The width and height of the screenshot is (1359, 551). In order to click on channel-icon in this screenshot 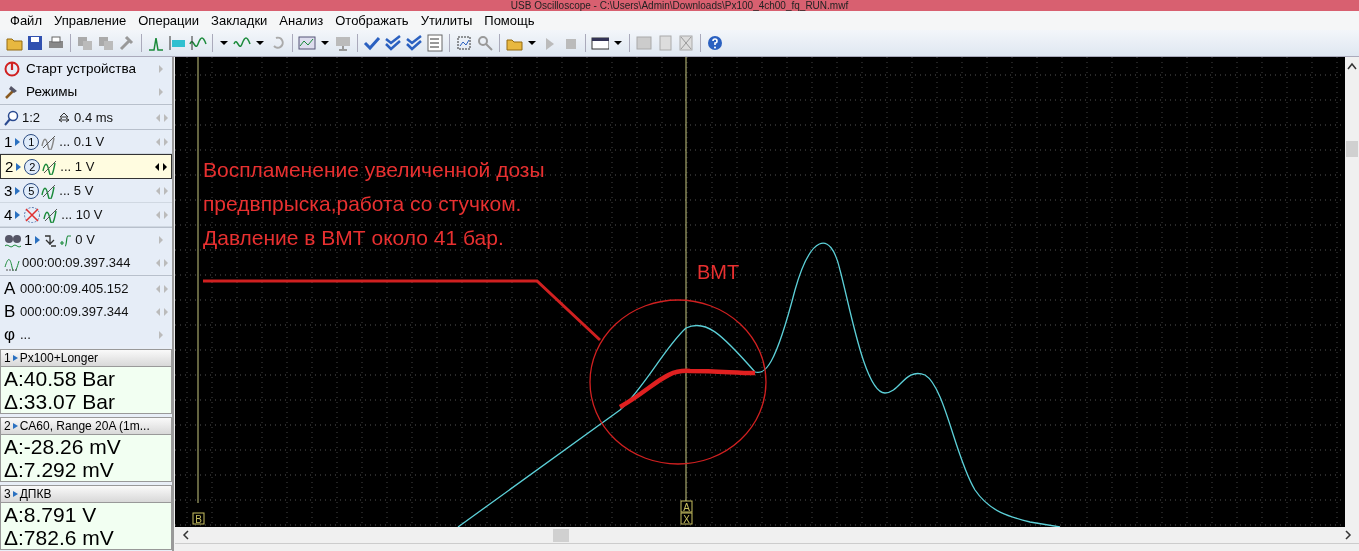, I will do `click(177, 43)`.